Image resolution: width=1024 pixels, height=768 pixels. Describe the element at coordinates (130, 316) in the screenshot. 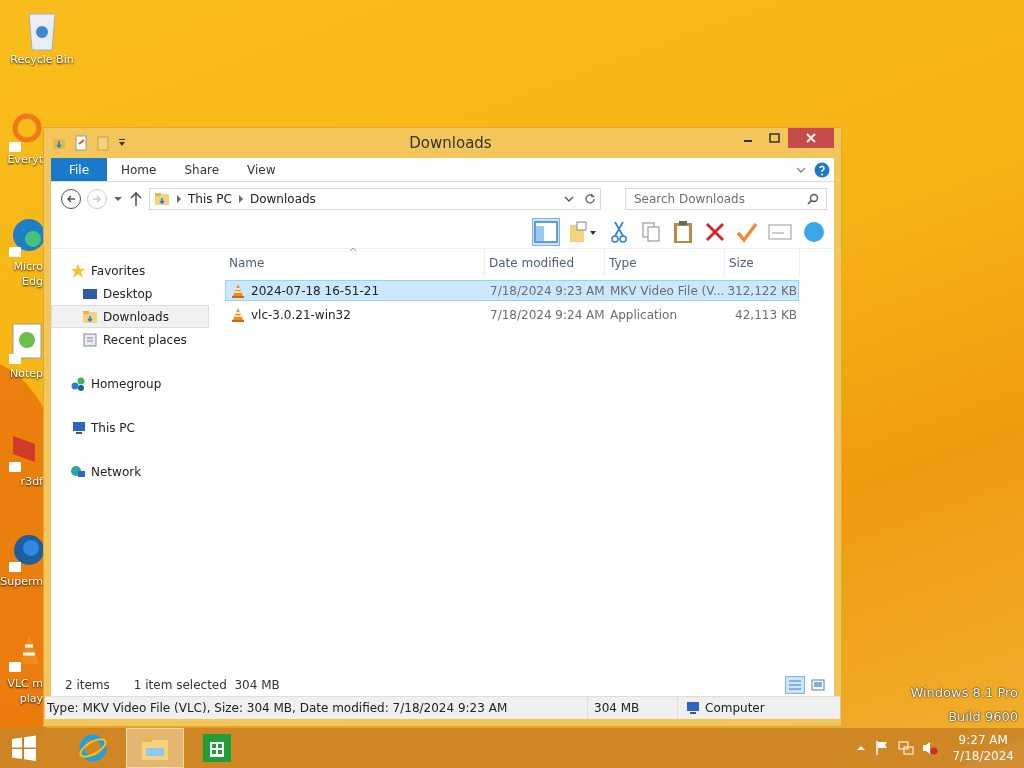

I see `nav-item: Downloads` at that location.